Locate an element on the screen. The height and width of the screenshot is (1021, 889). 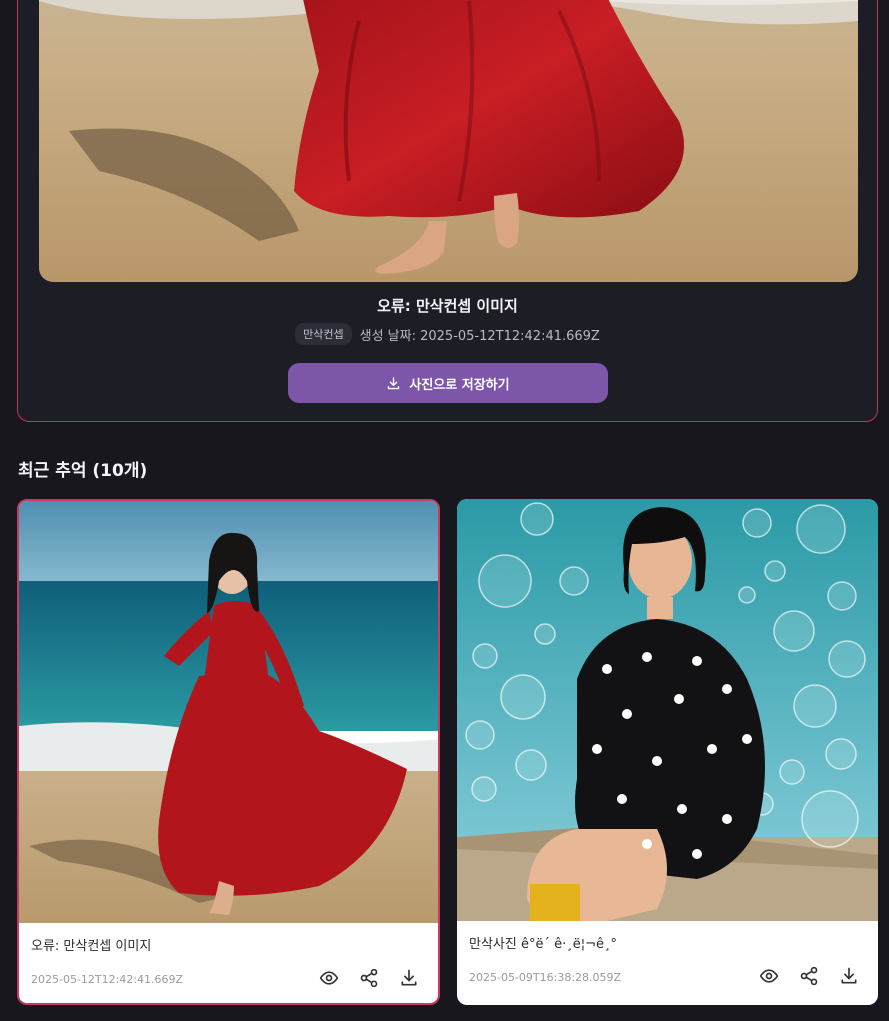
memory-date: 2025-05-12T12:42:41.669Z is located at coordinates (107, 979).